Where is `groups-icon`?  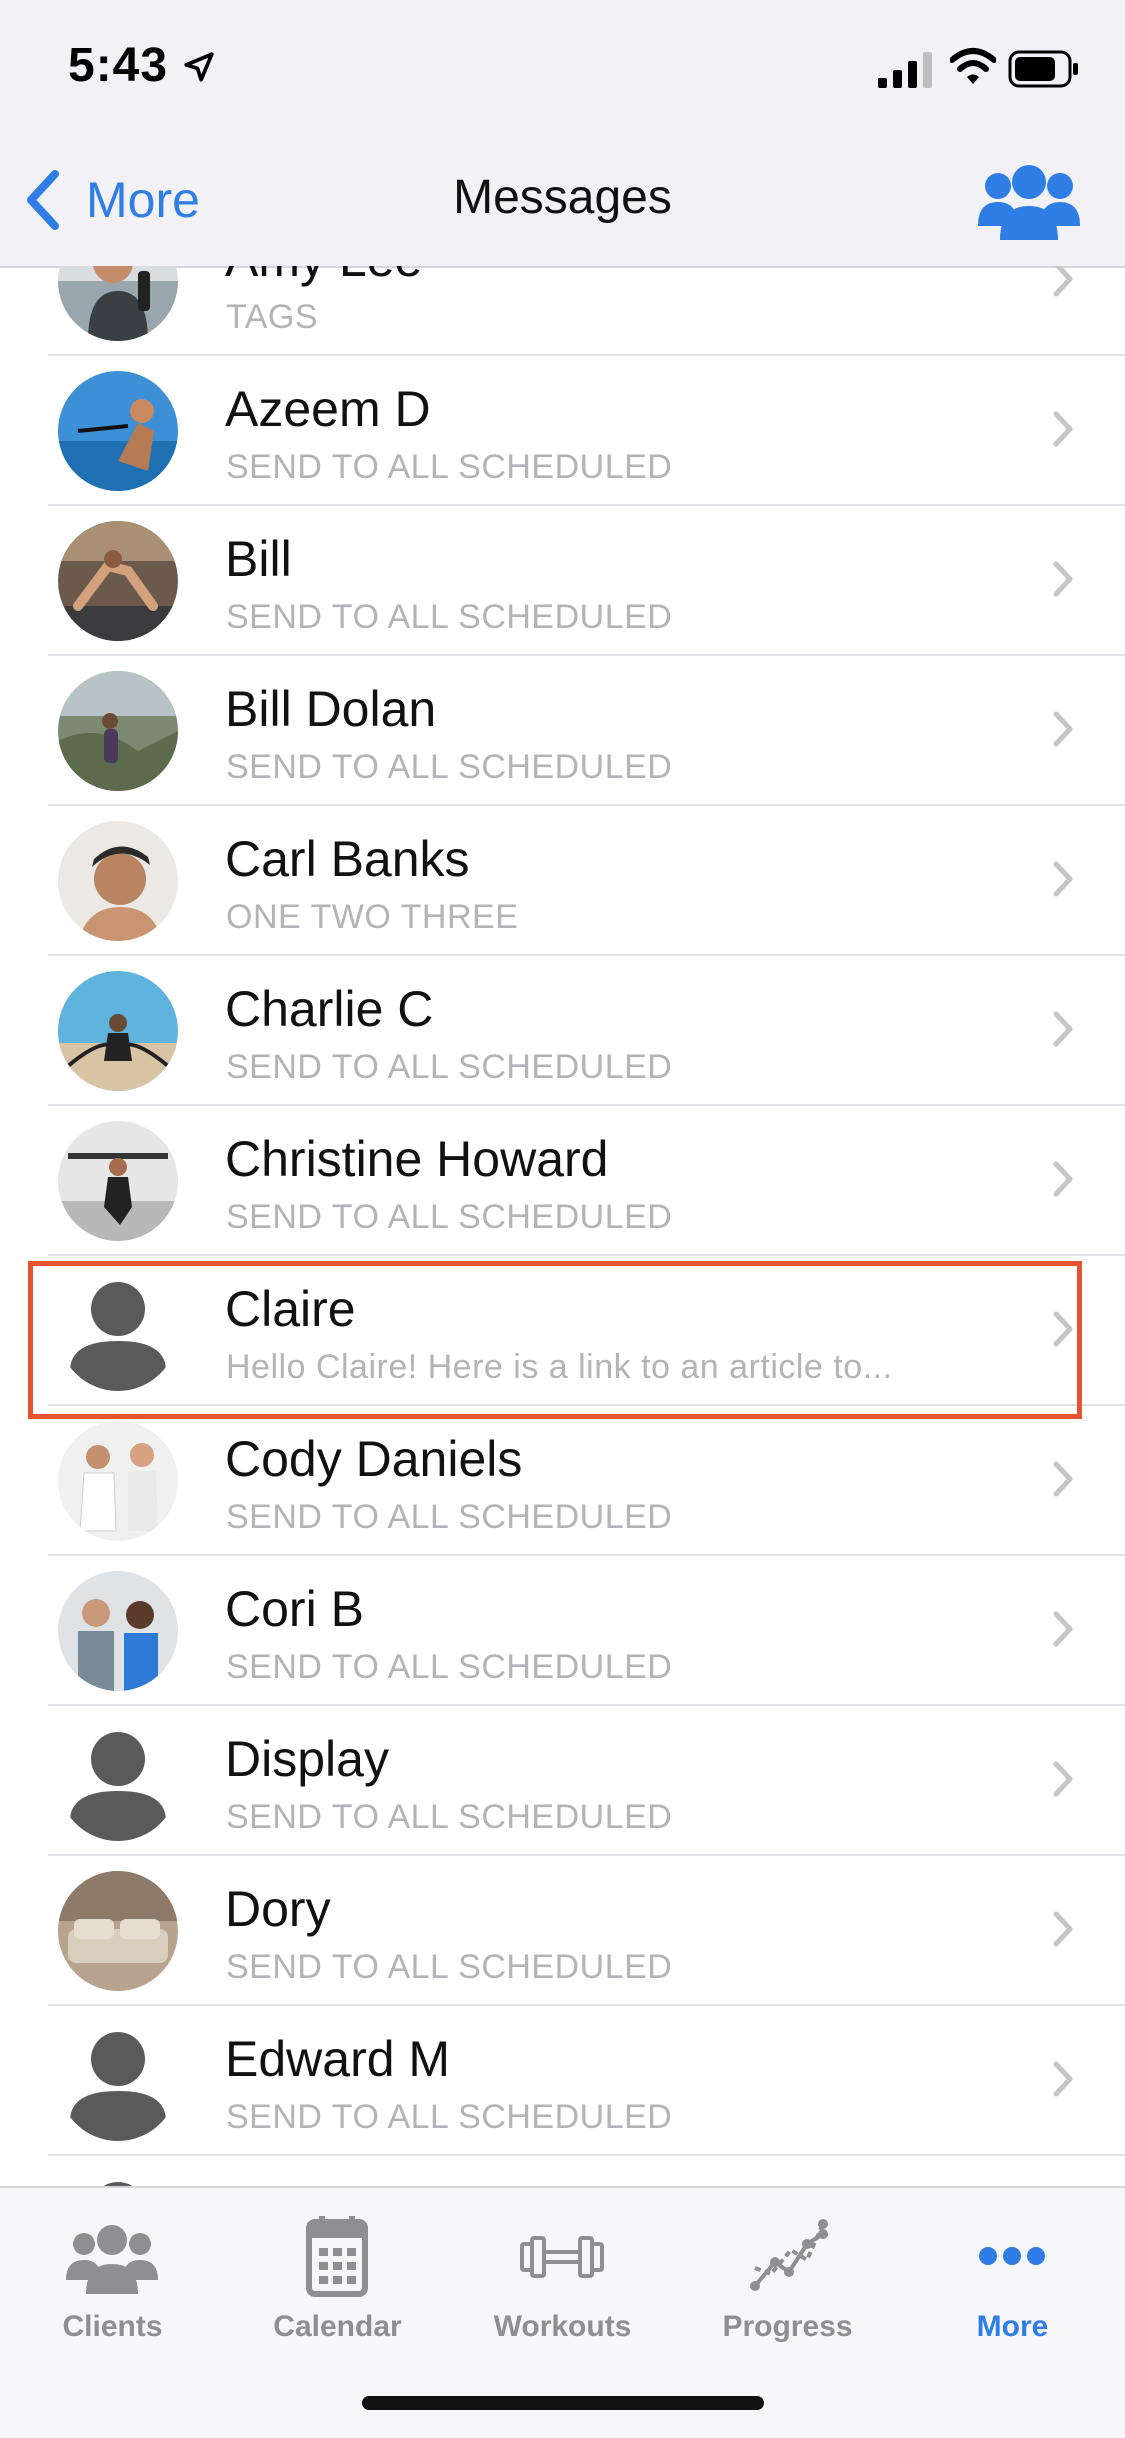 groups-icon is located at coordinates (1029, 200).